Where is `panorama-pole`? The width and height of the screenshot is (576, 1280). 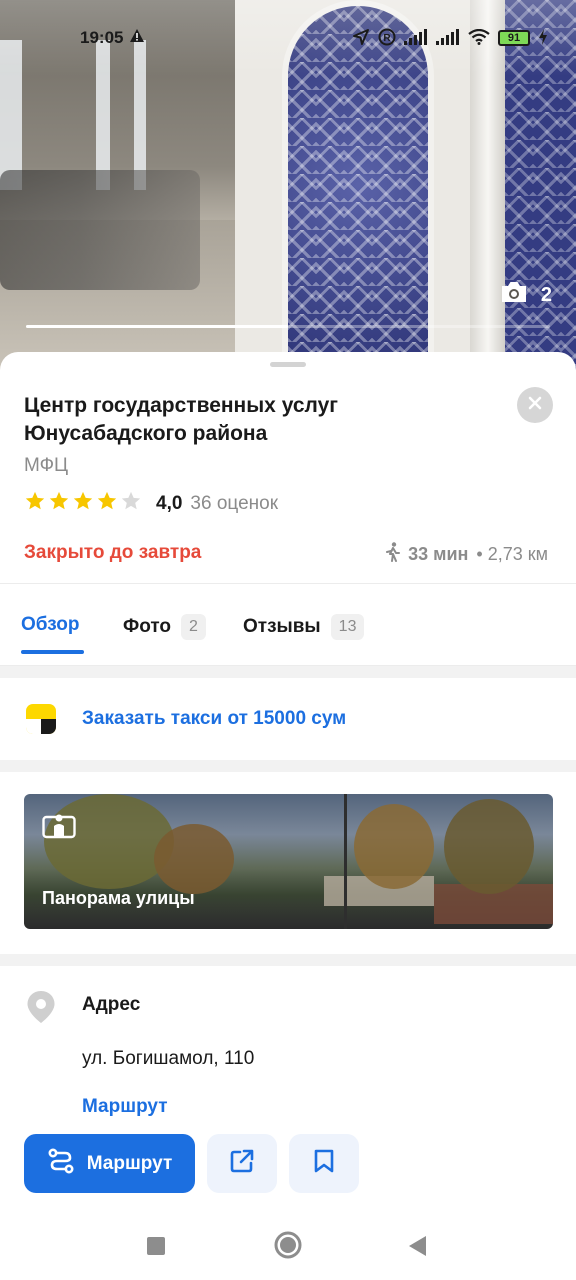
panorama-pole is located at coordinates (345, 861).